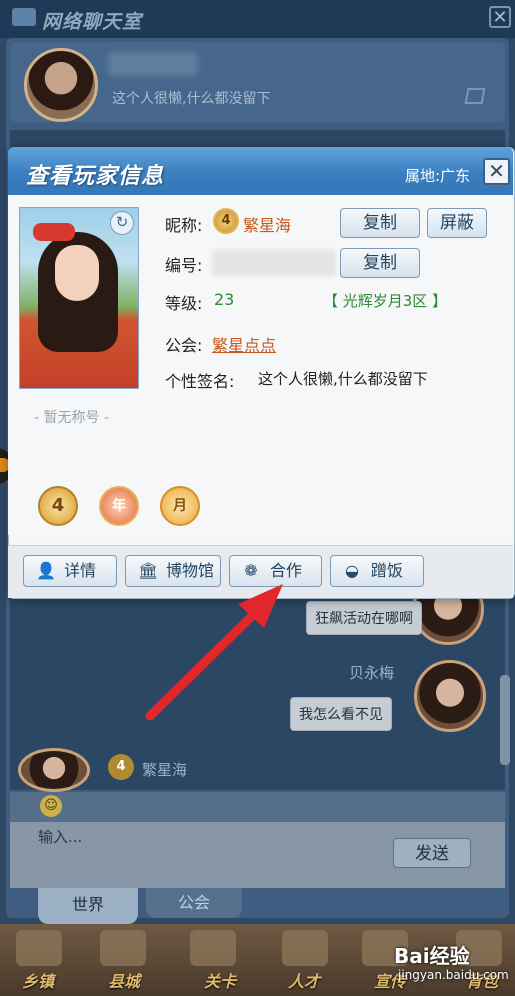 The width and height of the screenshot is (515, 996). I want to click on person-icon: 👤, so click(46, 570).